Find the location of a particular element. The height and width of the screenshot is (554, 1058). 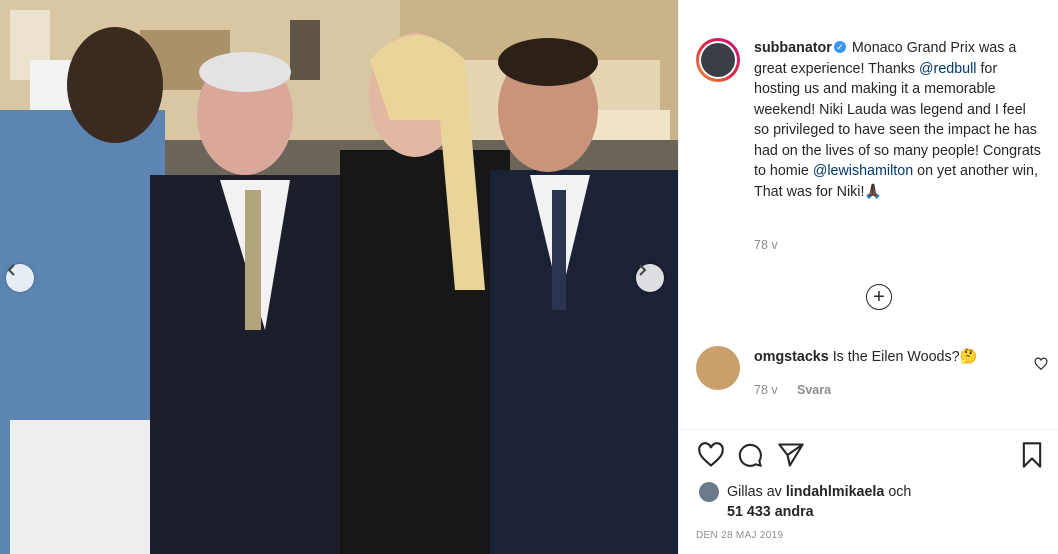

commenter-username: omgstacks is located at coordinates (791, 357).